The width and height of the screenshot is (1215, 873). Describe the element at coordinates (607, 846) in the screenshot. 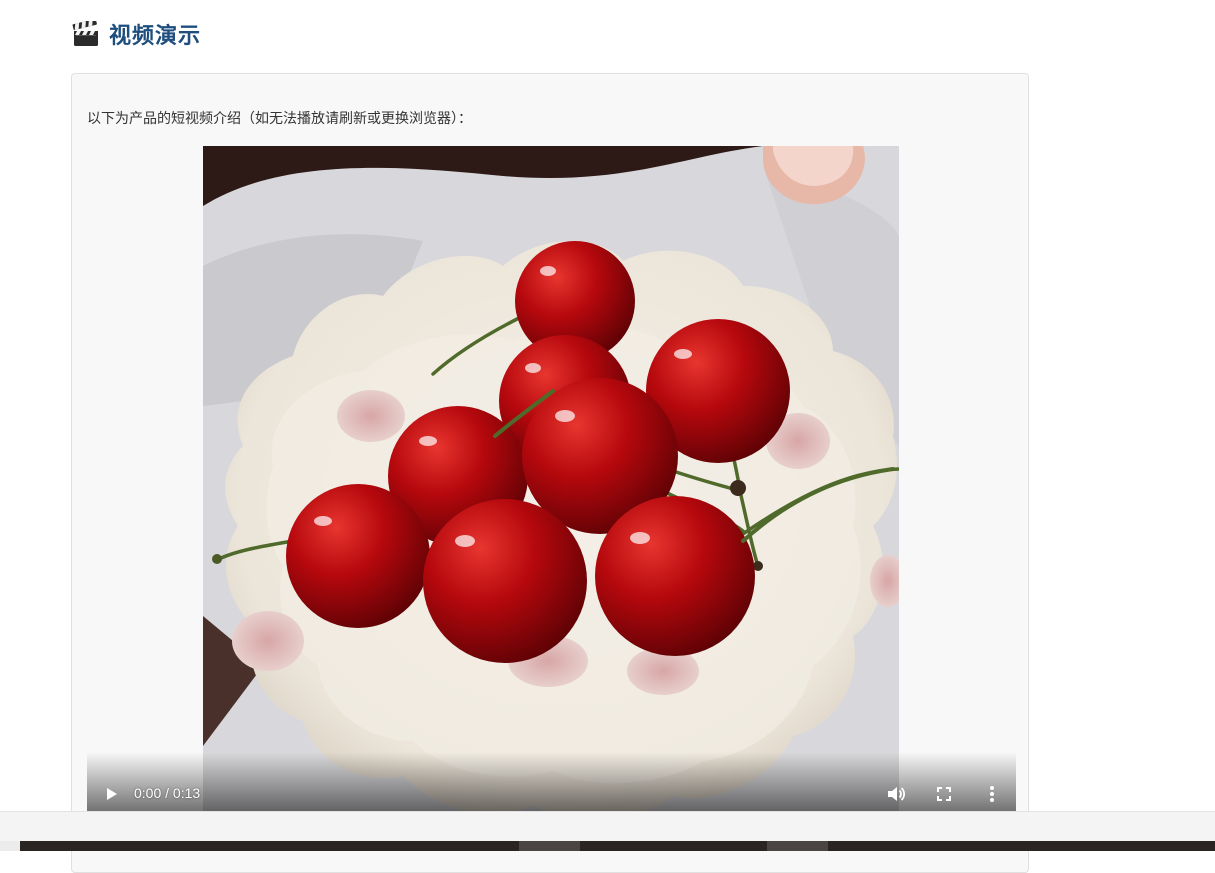

I see `bottom-image-strip` at that location.